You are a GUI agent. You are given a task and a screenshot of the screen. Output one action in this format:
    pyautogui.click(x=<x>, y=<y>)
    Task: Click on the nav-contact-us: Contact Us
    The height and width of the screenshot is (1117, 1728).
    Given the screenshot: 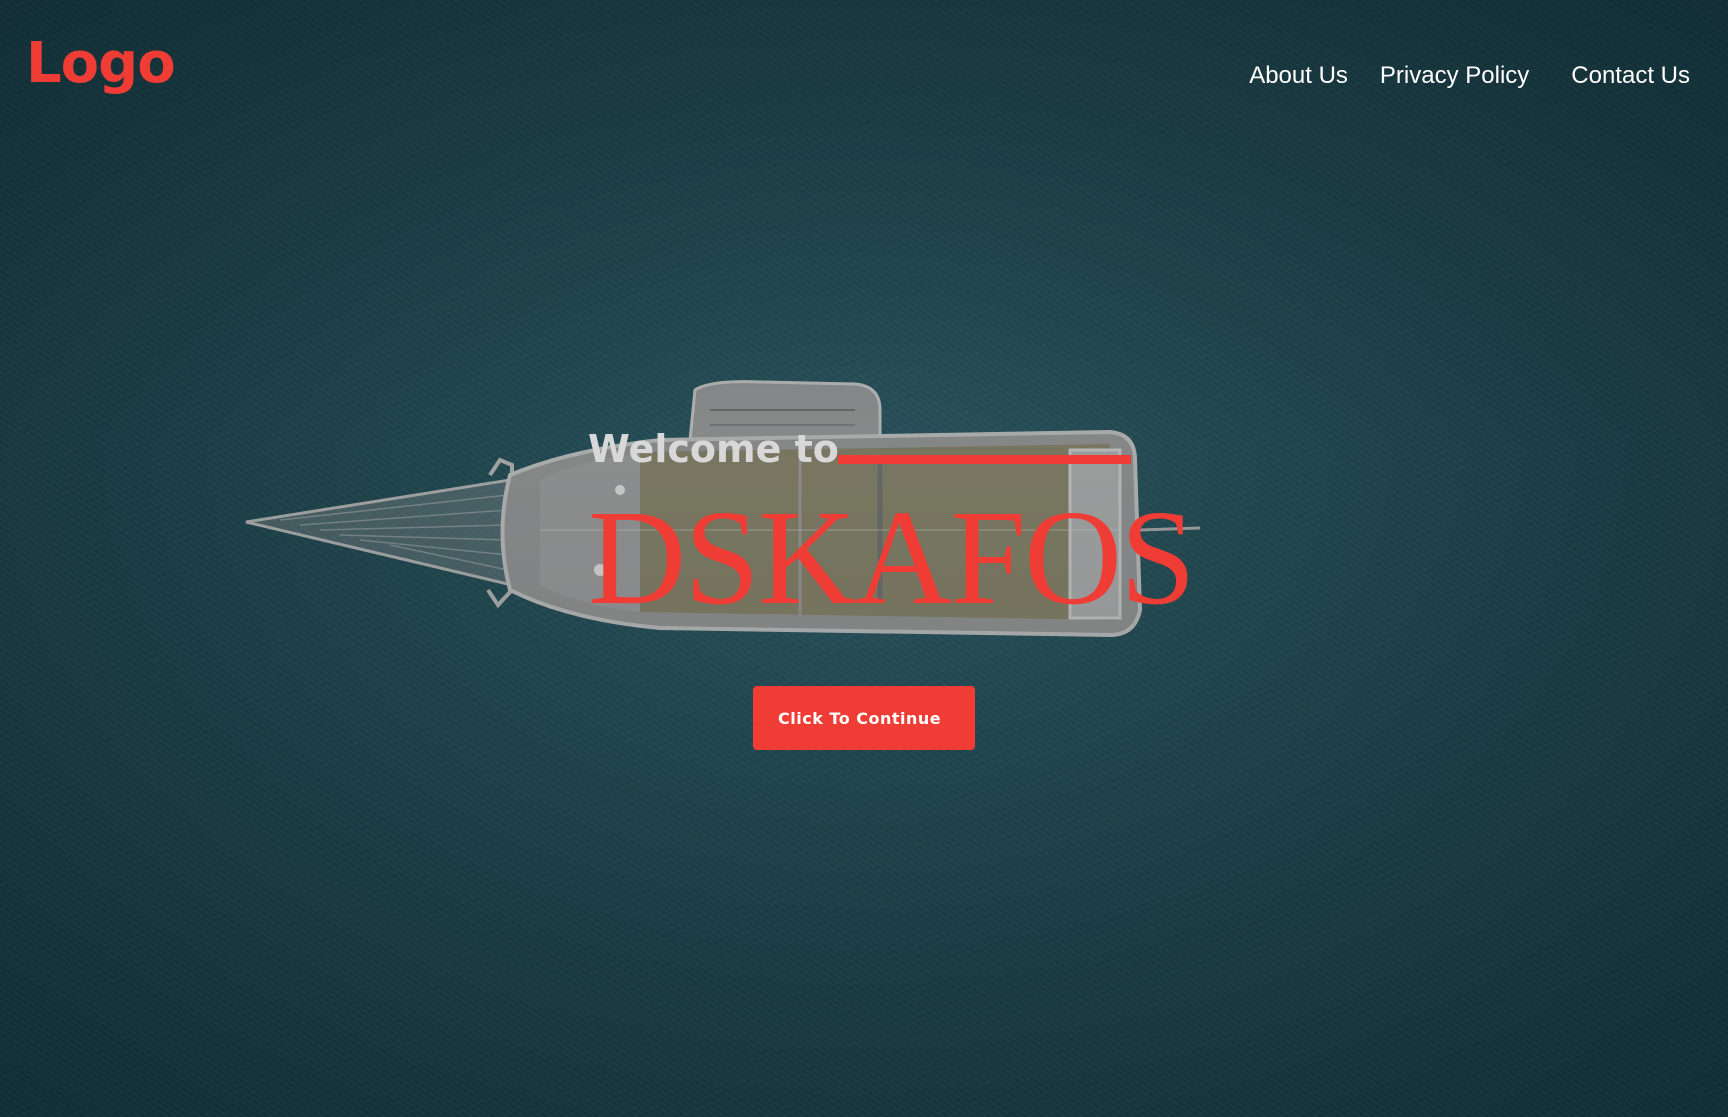 What is the action you would take?
    pyautogui.click(x=1630, y=76)
    